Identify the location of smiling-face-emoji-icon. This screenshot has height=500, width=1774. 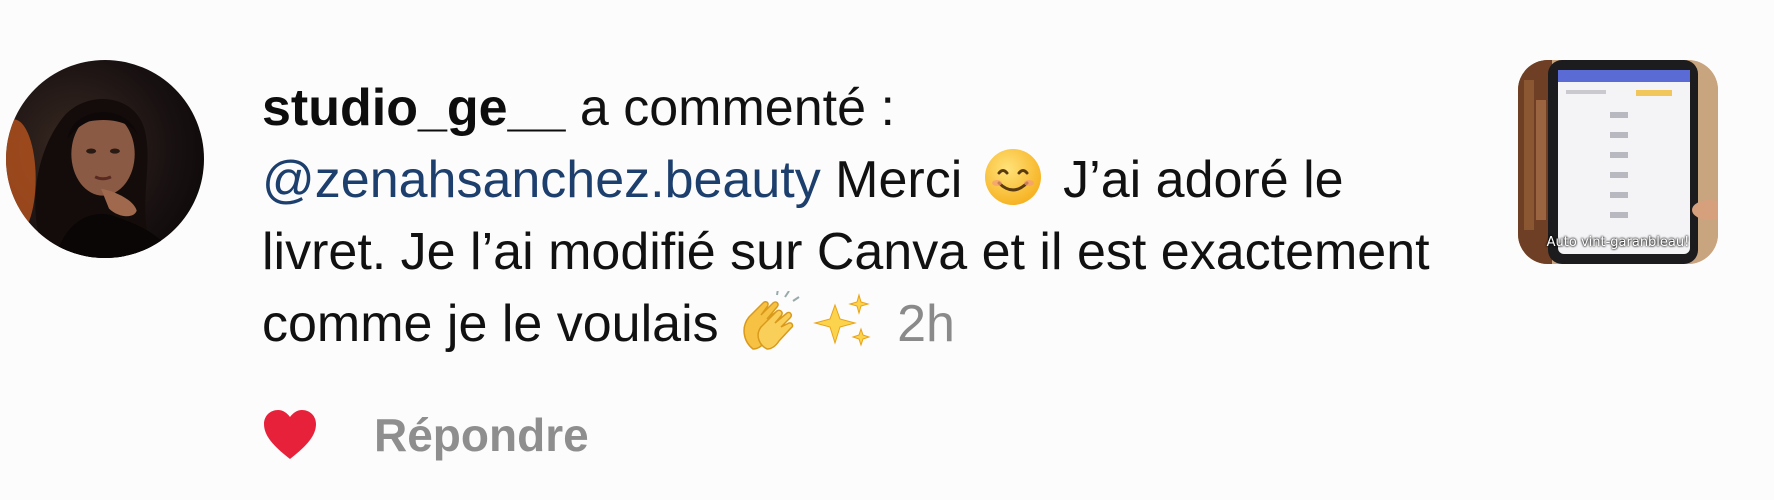
(1013, 177).